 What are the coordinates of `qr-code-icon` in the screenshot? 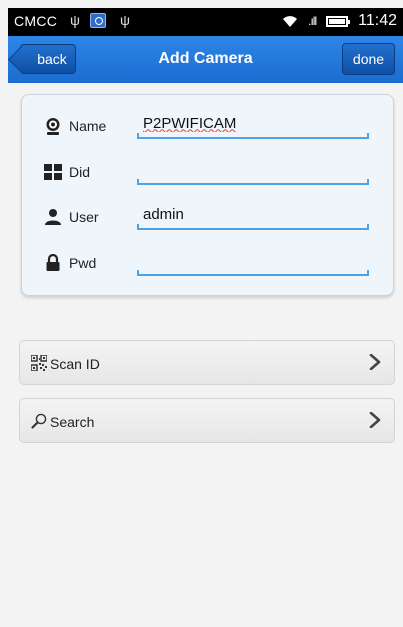 It's located at (39, 363).